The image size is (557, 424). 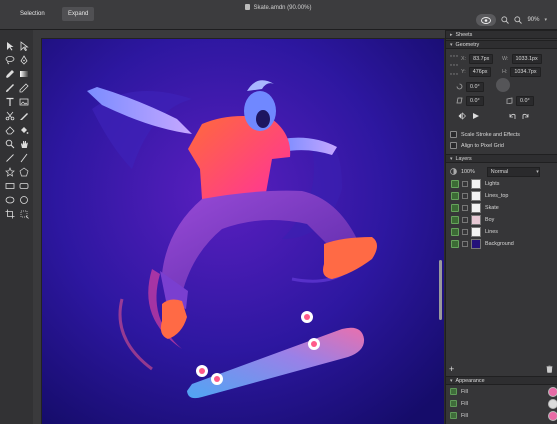 I want to click on crop-tool, so click(x=10, y=214).